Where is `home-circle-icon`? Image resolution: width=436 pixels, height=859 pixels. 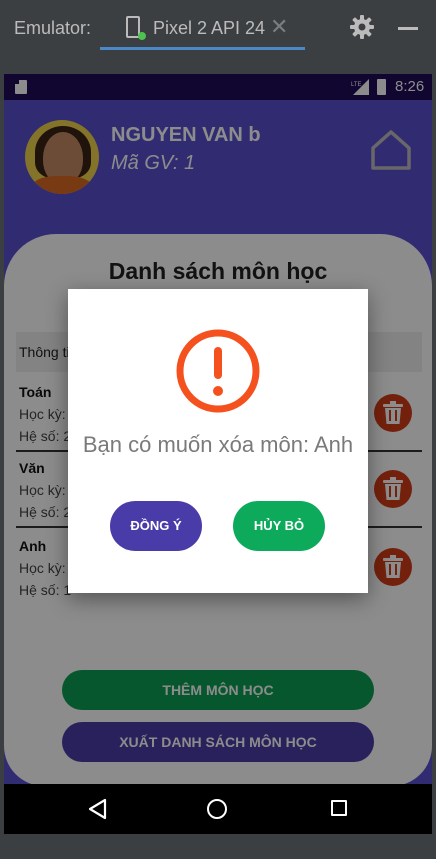
home-circle-icon is located at coordinates (217, 809).